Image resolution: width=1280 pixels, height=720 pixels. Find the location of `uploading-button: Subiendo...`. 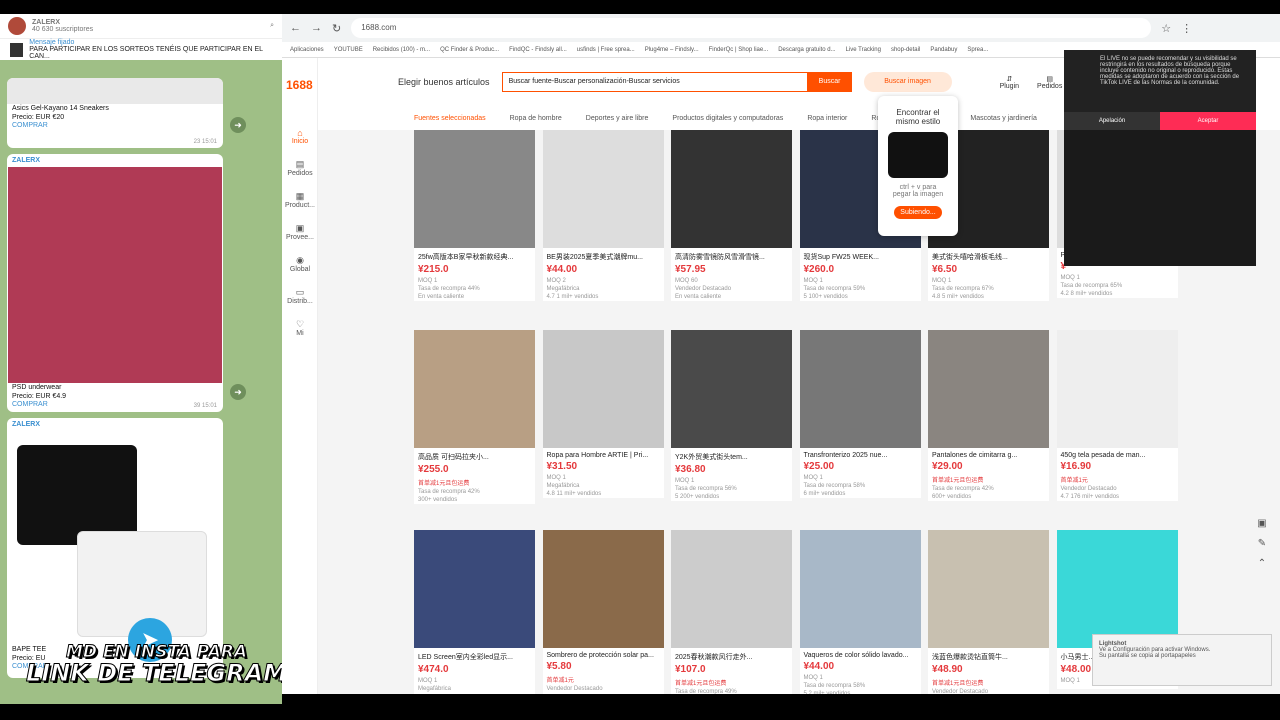

uploading-button: Subiendo... is located at coordinates (918, 212).